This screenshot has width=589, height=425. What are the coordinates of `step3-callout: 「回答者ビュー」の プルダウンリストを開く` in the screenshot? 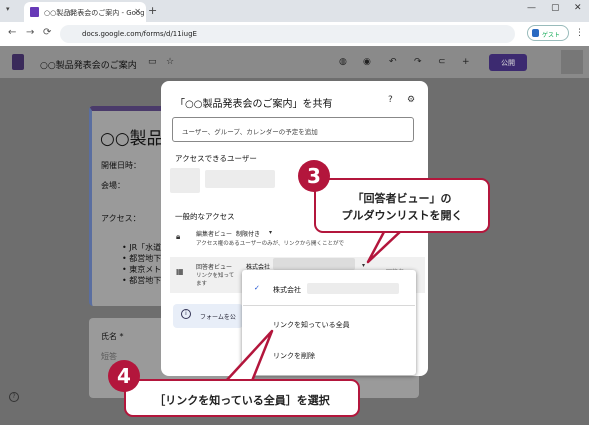 It's located at (402, 205).